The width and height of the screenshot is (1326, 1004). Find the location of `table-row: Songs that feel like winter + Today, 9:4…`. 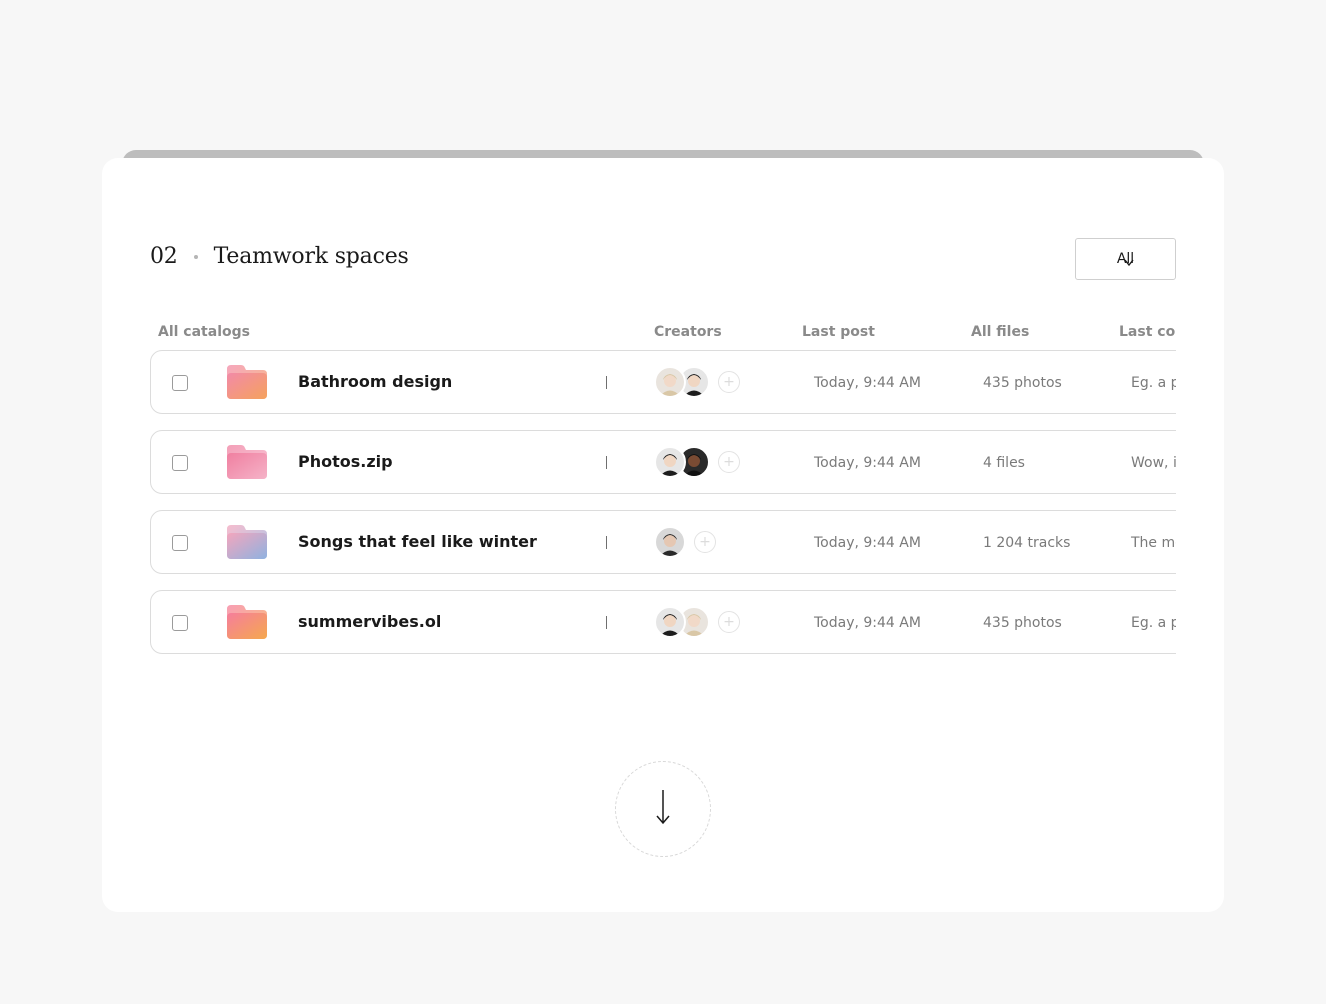

table-row: Songs that feel like winter + Today, 9:4… is located at coordinates (663, 542).